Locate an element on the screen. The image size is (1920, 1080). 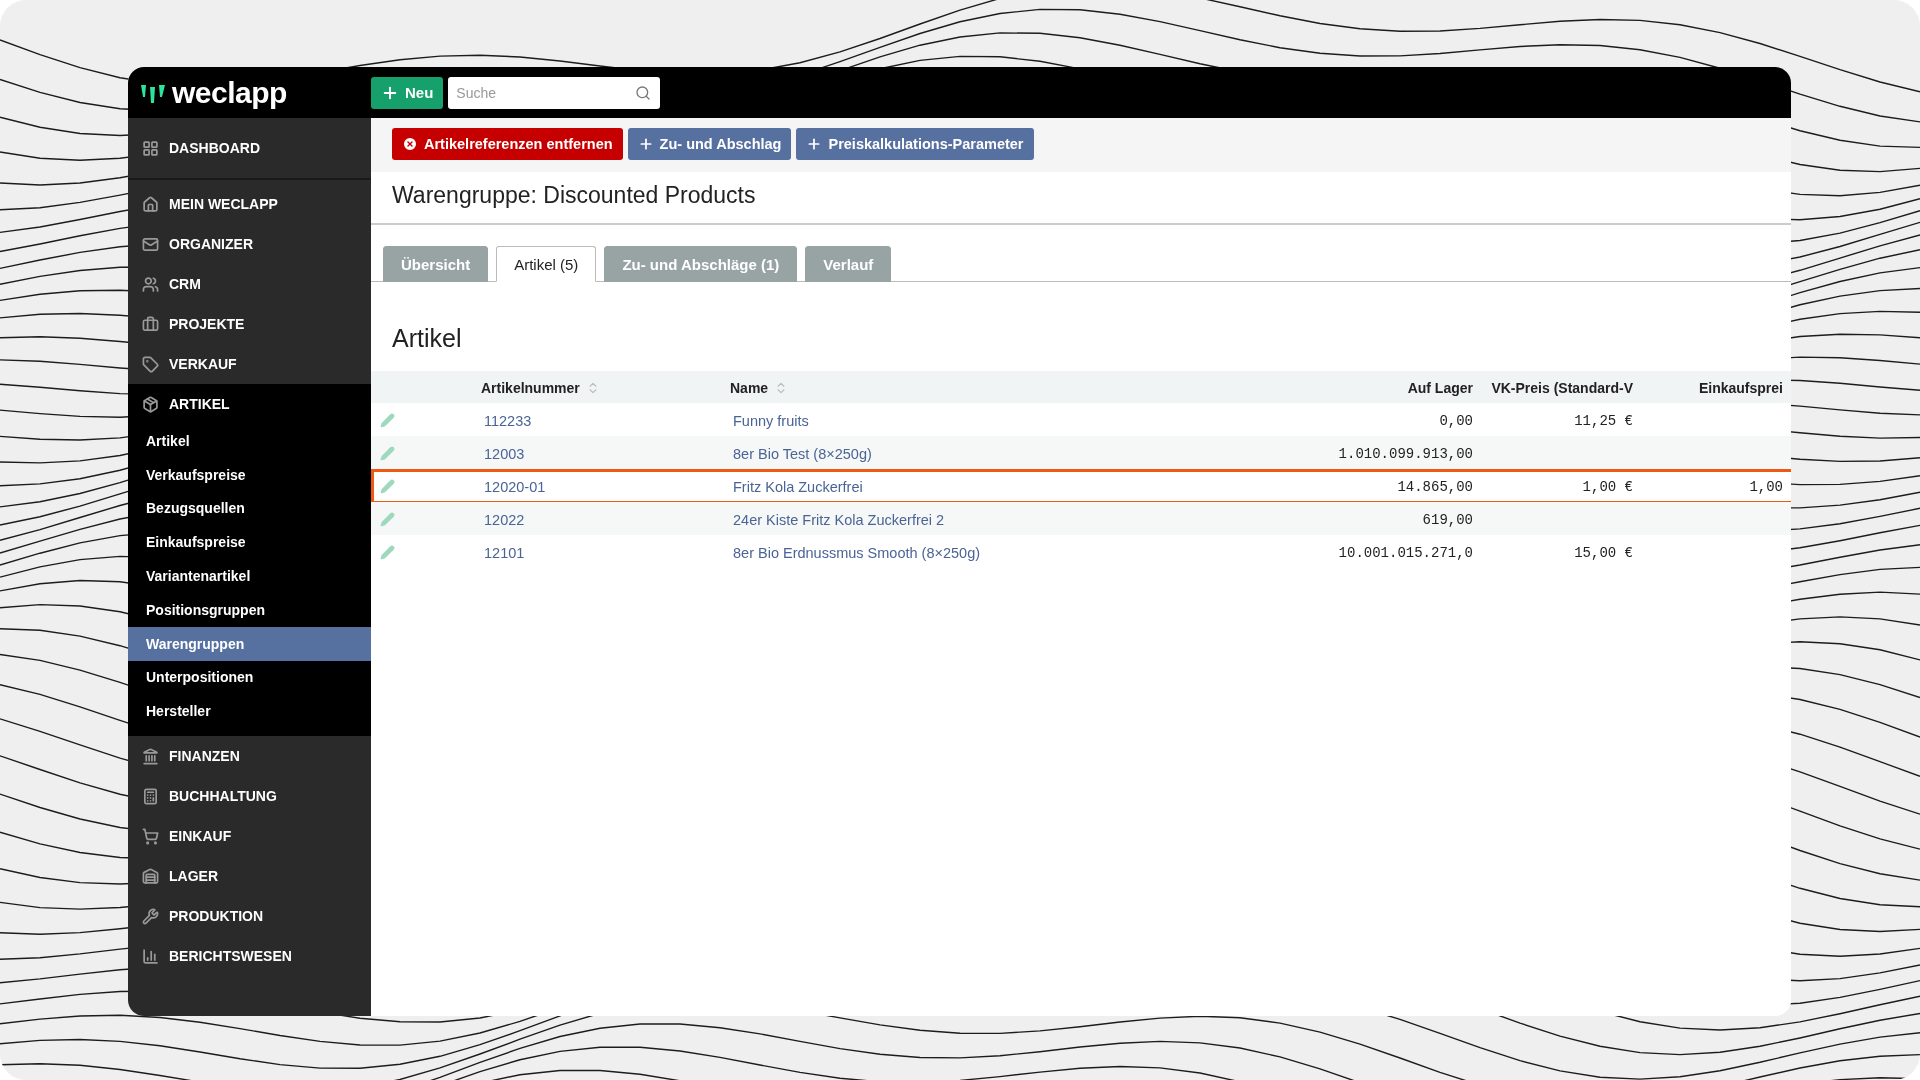
sidebar-subitem: Einkaufspreise is located at coordinates (249, 542).